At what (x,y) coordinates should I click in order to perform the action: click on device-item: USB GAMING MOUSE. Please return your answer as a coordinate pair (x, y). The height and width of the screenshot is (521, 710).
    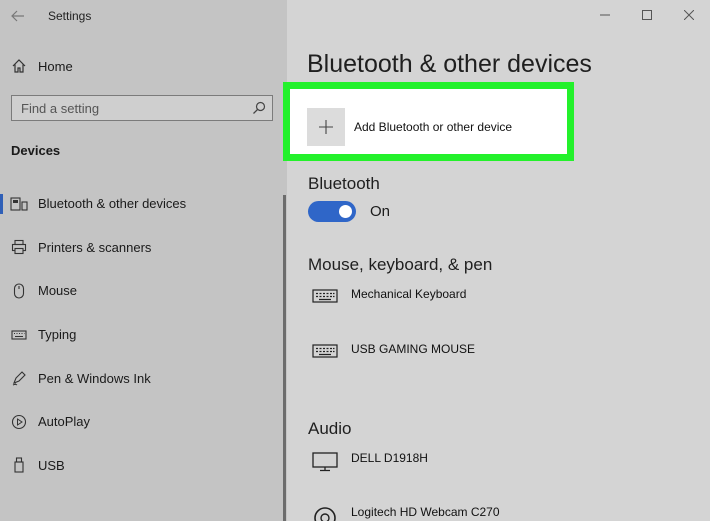
    Looking at the image, I should click on (392, 350).